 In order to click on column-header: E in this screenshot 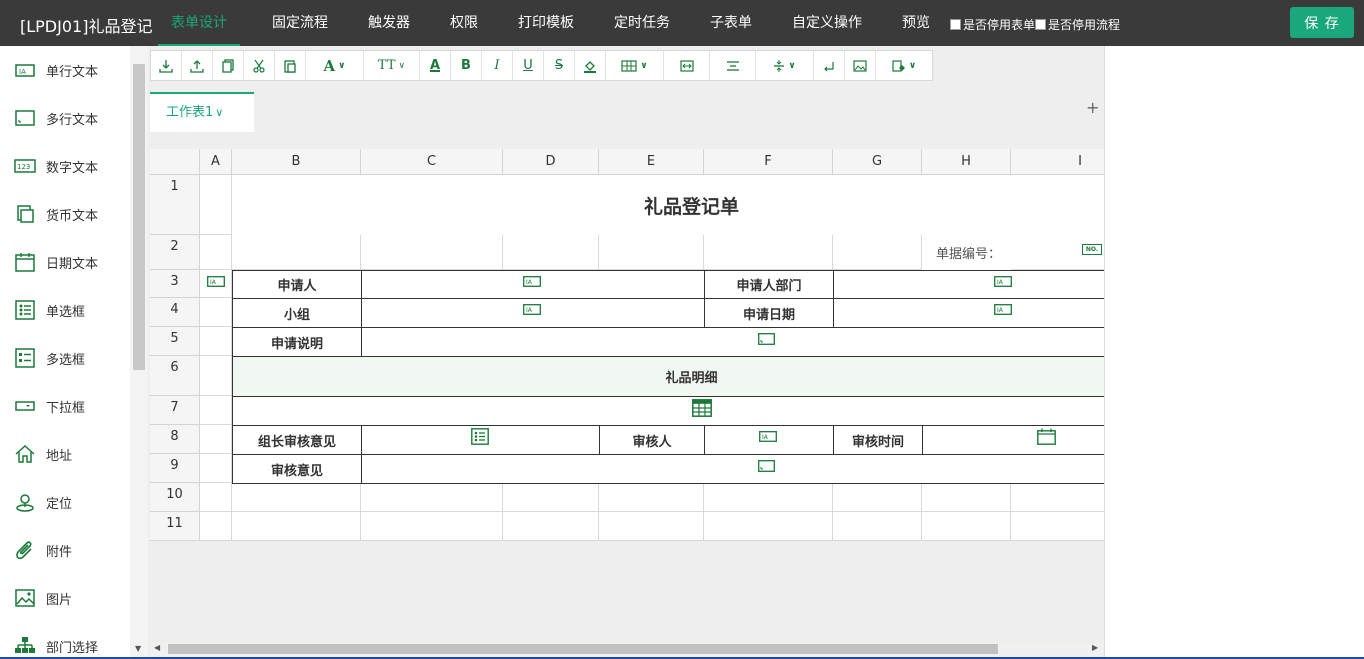, I will do `click(651, 162)`.